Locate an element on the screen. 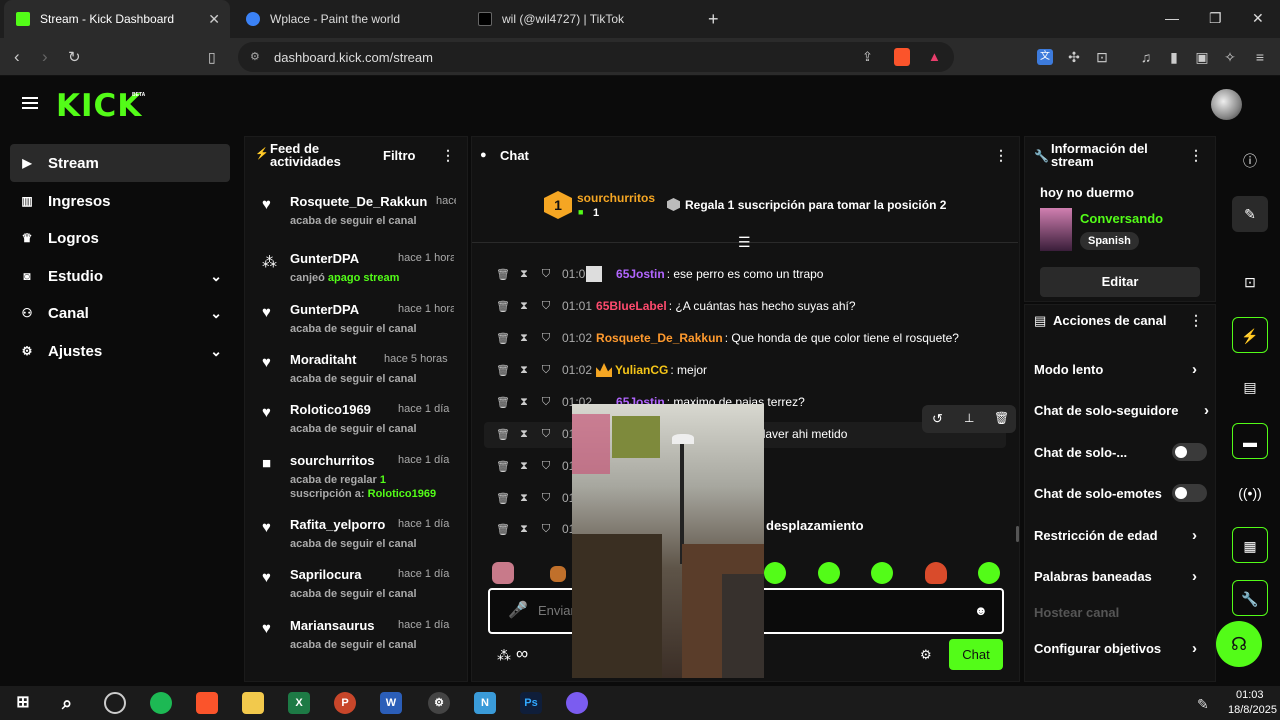  subscribers-only-toggle is located at coordinates (1189, 452).